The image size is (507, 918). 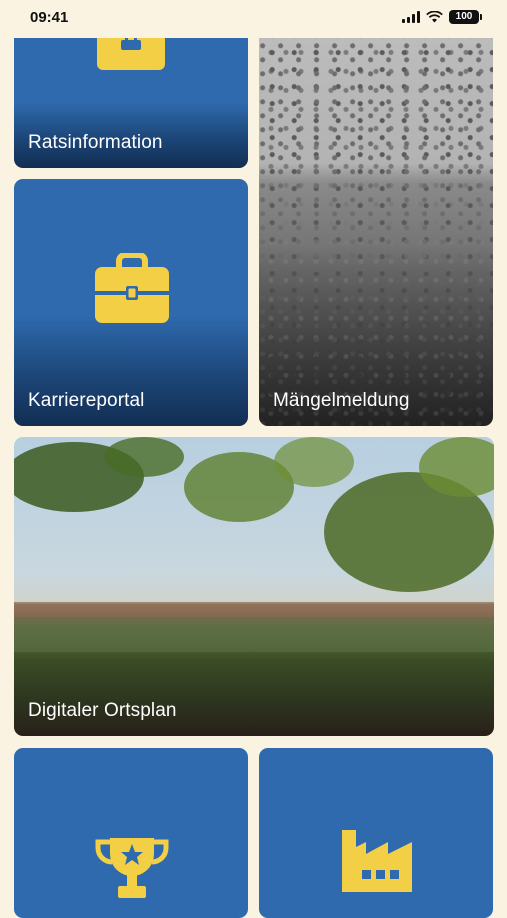 I want to click on factory-icon, so click(x=377, y=861).